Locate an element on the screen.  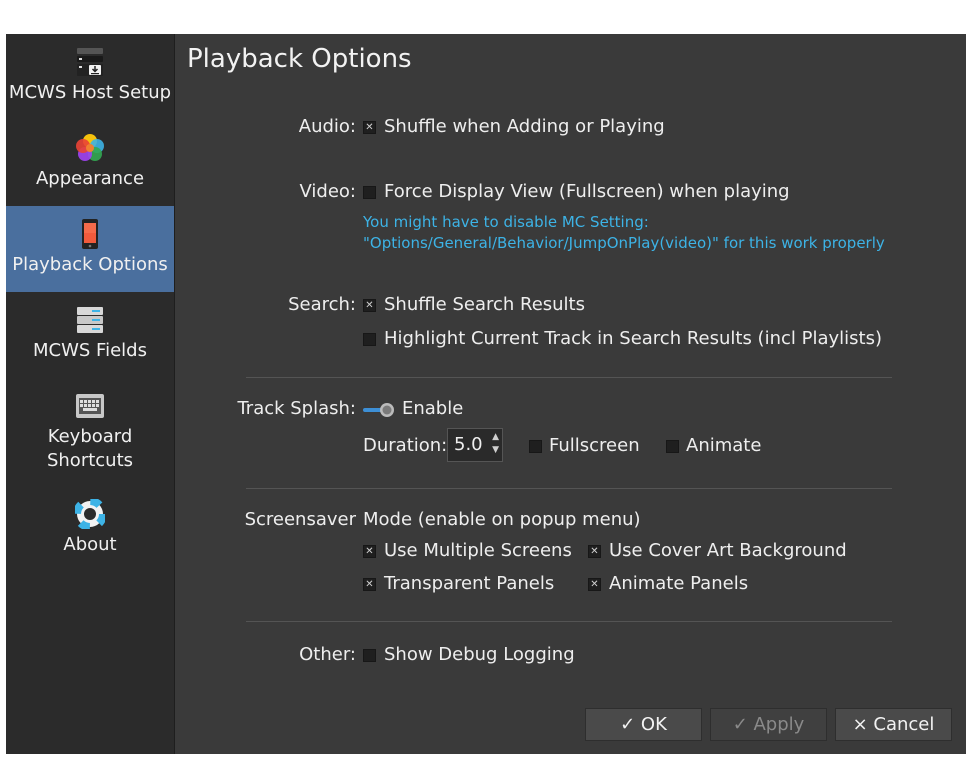
search-label: Search: is located at coordinates (322, 304).